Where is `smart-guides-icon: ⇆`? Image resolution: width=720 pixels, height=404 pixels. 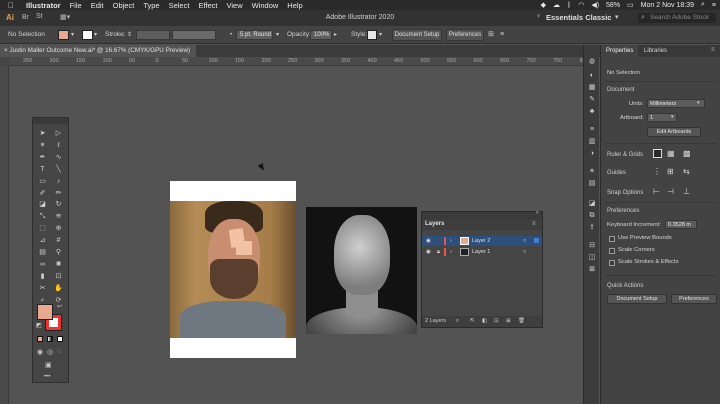 smart-guides-icon: ⇆ is located at coordinates (686, 171).